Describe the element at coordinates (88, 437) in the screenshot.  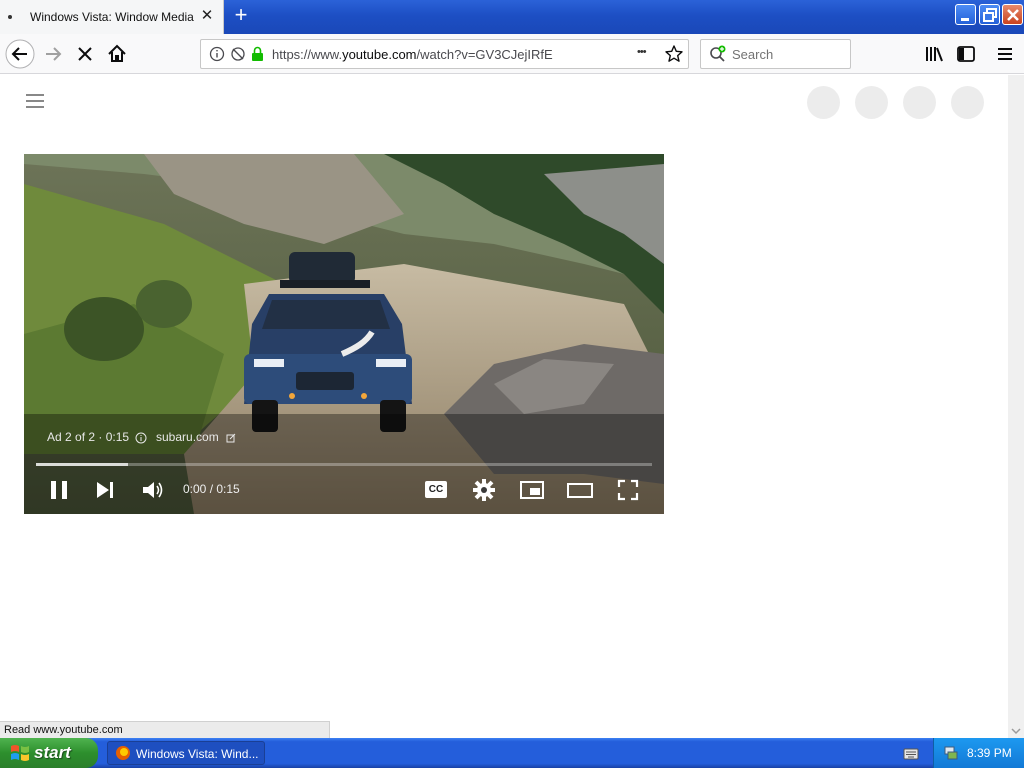
I see `ad-counter-text: Ad 2 of 2 · 0:15` at that location.